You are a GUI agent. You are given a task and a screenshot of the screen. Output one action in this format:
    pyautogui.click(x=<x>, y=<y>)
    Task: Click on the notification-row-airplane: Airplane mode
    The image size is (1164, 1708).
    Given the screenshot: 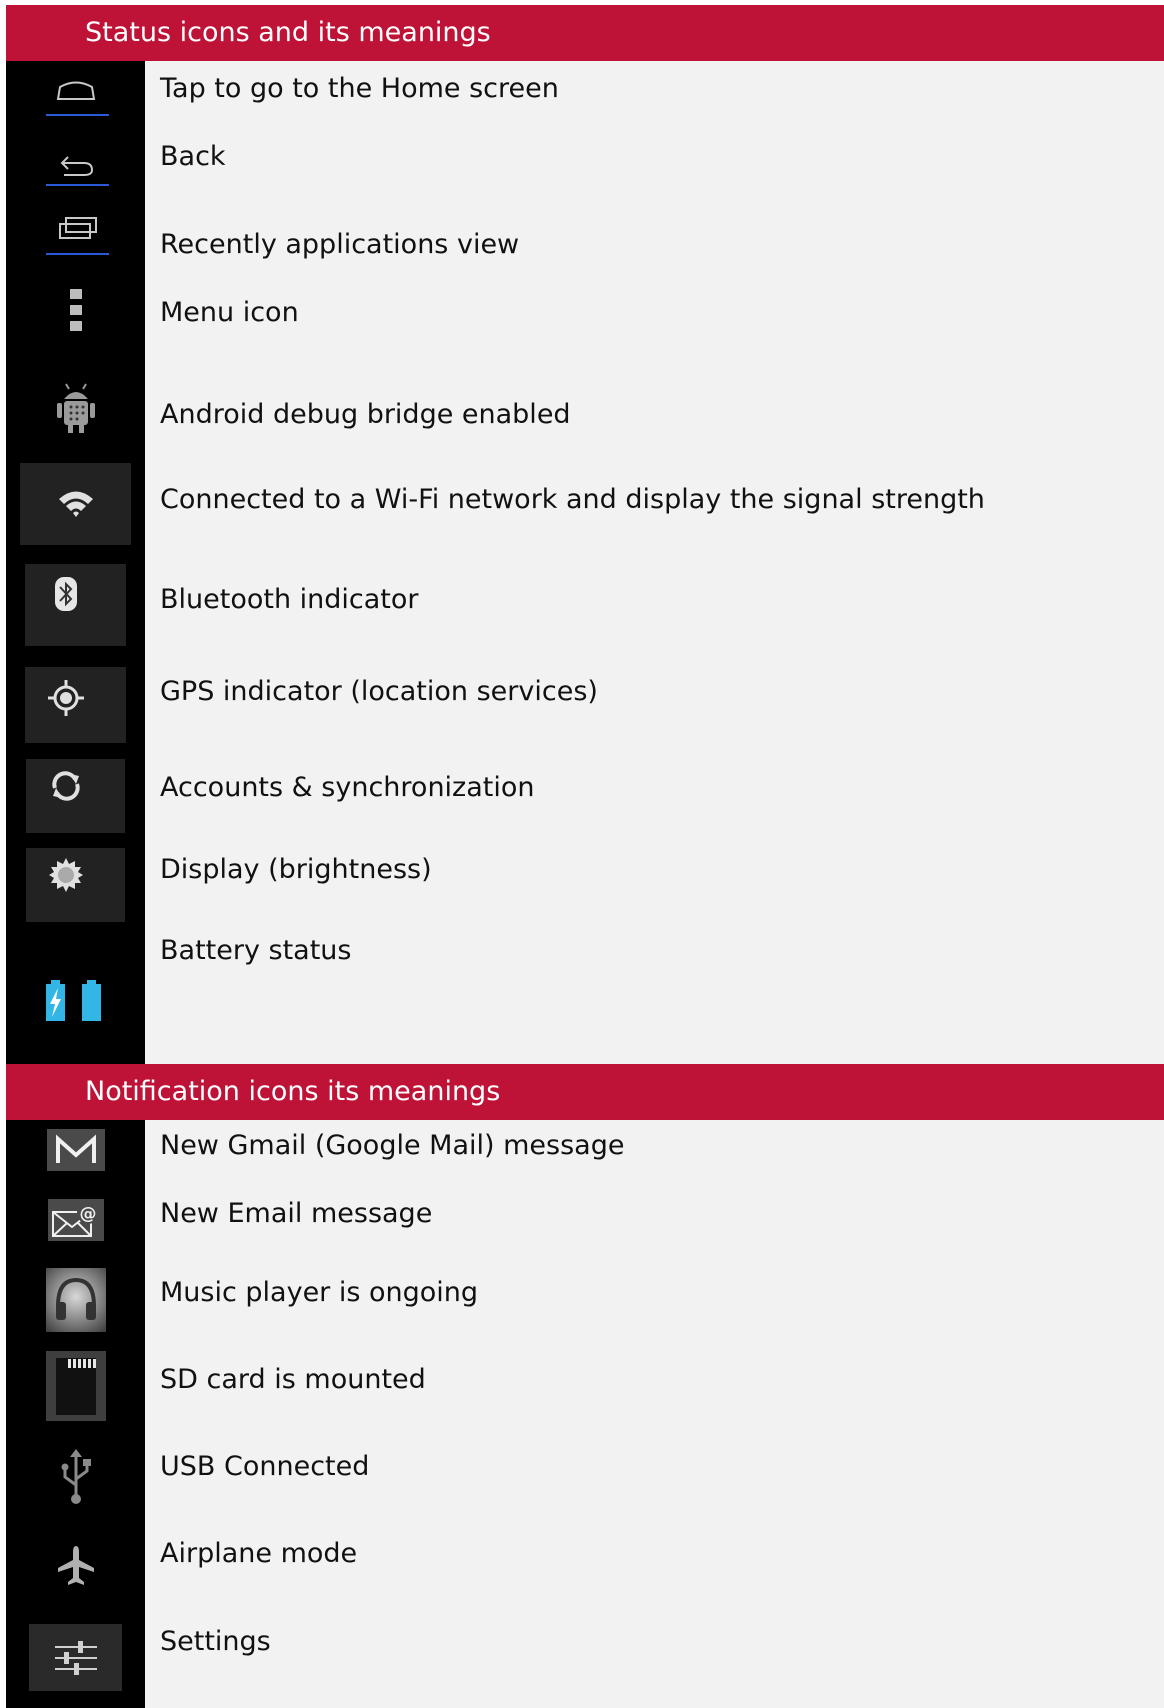 What is the action you would take?
    pyautogui.click(x=585, y=1564)
    